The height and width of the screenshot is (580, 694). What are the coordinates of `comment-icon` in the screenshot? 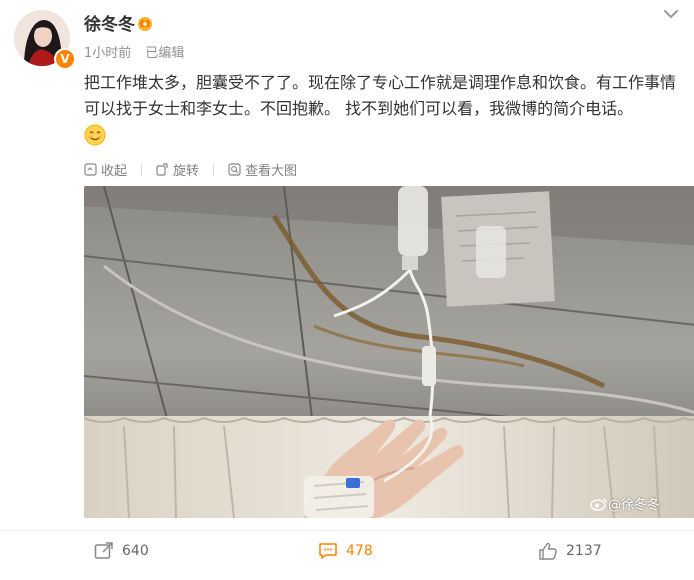 It's located at (328, 551).